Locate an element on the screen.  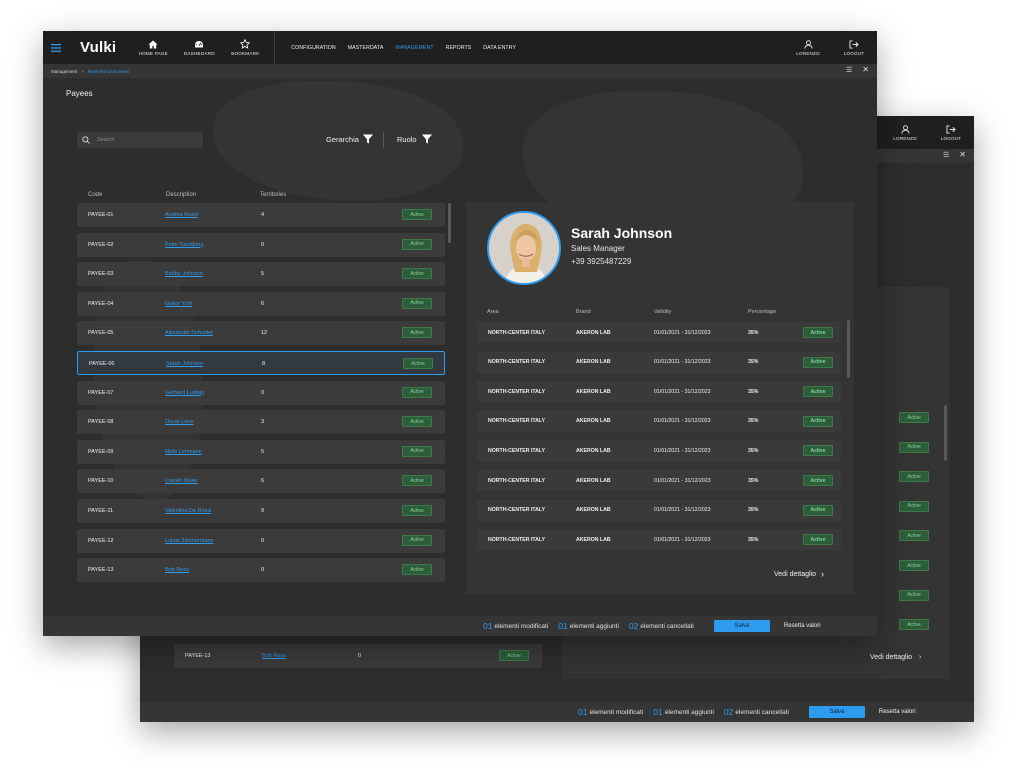
settings-icon: ☰ is located at coordinates (849, 70).